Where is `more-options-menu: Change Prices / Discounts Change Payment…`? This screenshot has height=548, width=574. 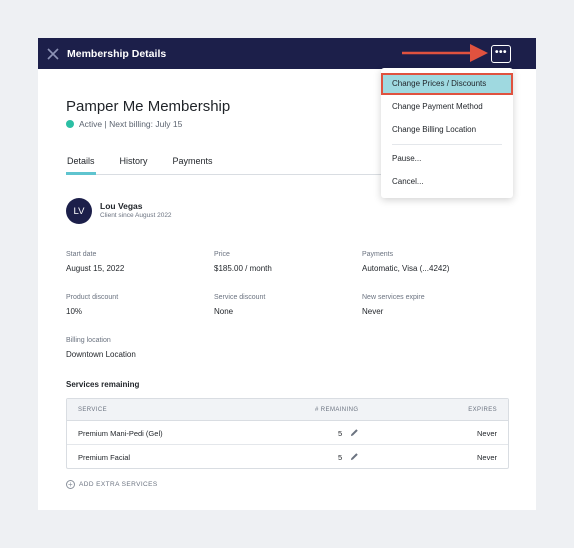
more-options-menu: Change Prices / Discounts Change Payment… is located at coordinates (447, 133).